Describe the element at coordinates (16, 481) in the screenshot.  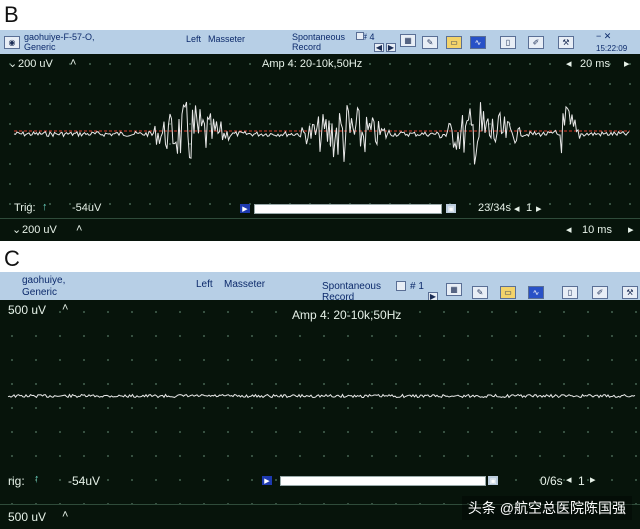
I see `trigger-label: rig:` at that location.